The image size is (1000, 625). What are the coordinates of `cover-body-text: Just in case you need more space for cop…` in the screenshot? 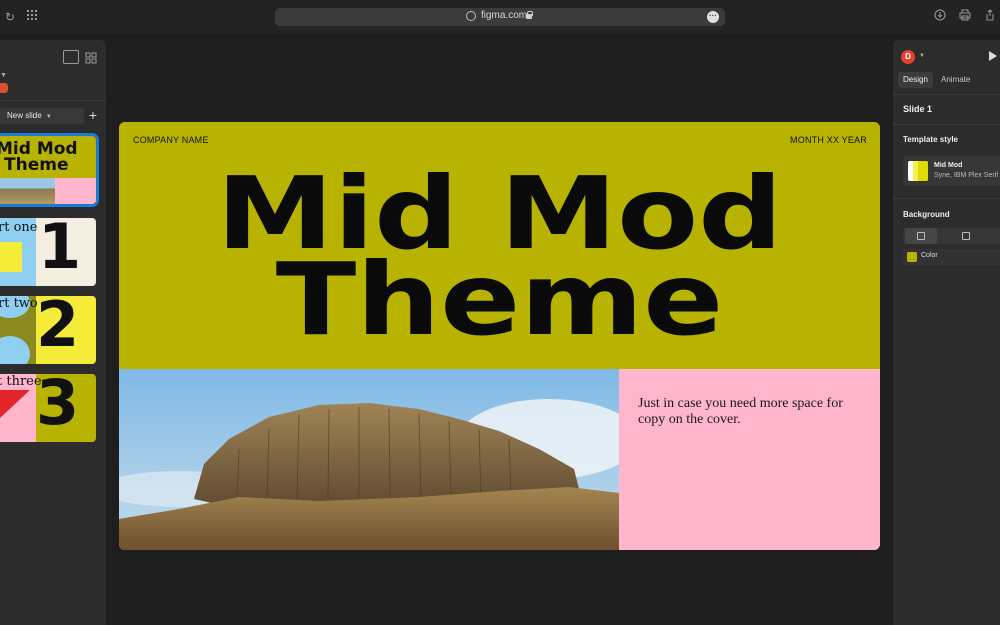 It's located at (753, 412).